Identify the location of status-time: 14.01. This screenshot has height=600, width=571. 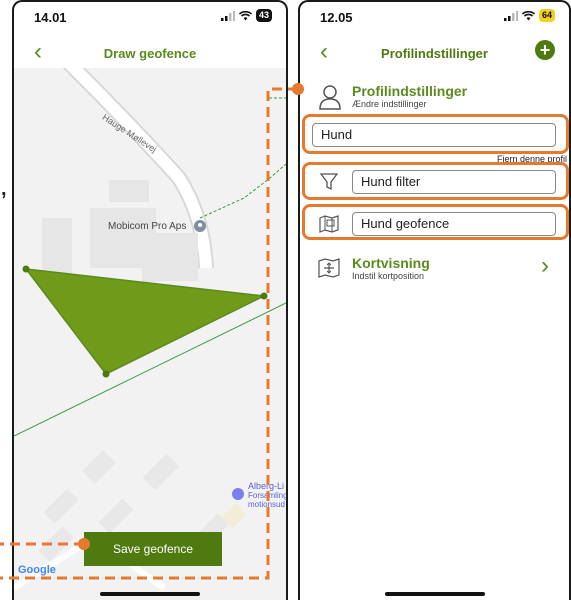
(50, 17).